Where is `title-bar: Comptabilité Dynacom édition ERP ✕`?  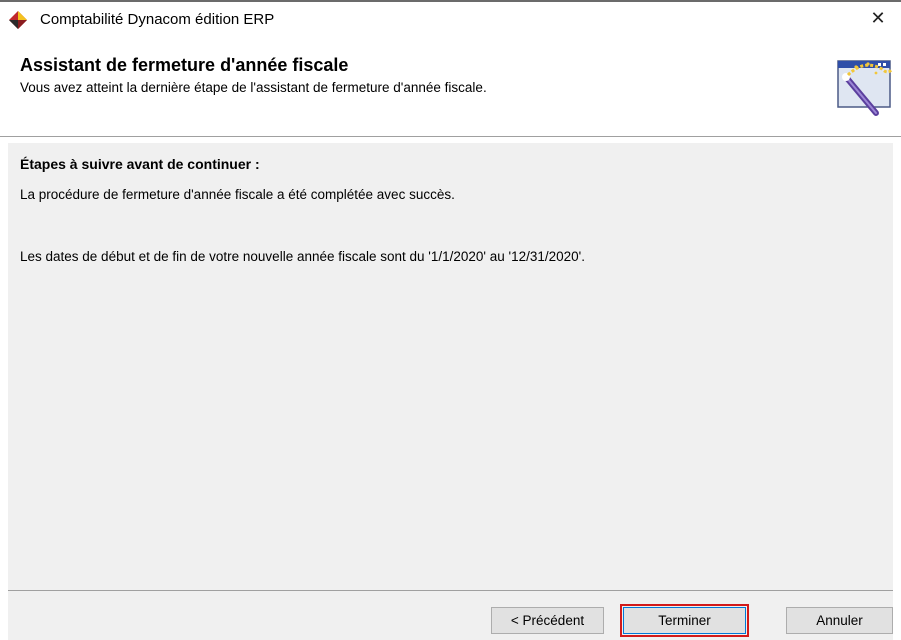 title-bar: Comptabilité Dynacom édition ERP ✕ is located at coordinates (450, 18).